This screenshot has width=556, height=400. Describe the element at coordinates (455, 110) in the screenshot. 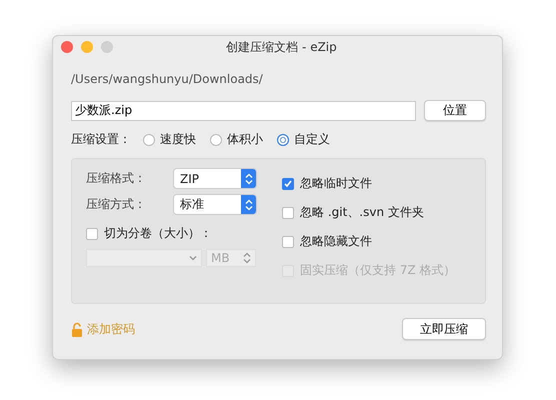

I see `location-button: 位置` at that location.